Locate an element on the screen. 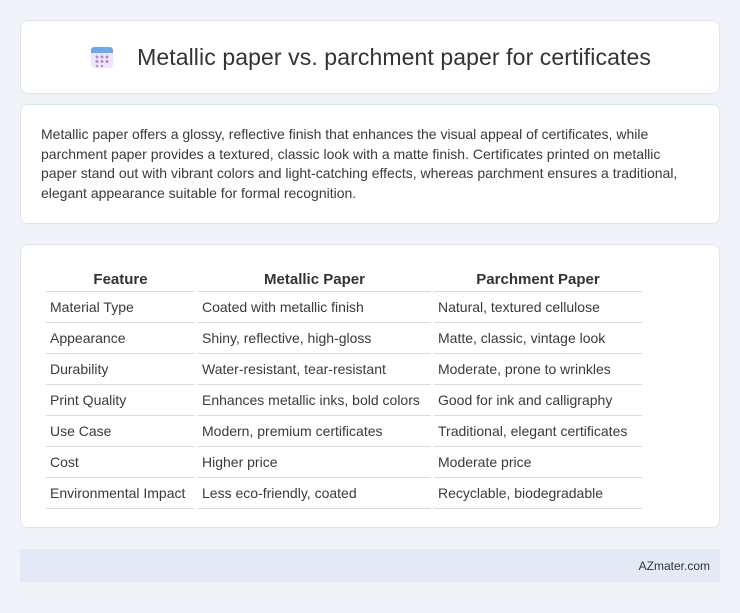  cell-feature: Durability is located at coordinates (120, 369).